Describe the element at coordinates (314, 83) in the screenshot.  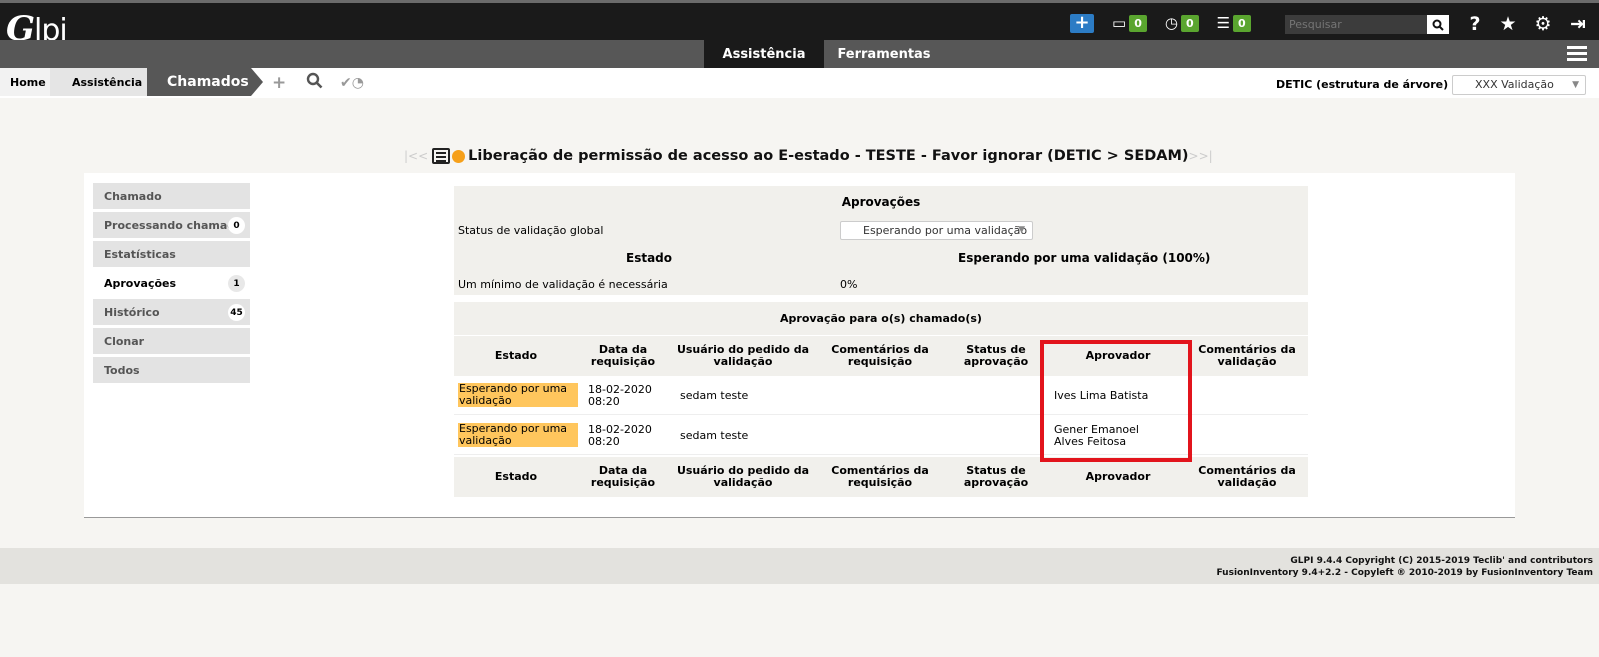
I see `search-tickets-icon` at that location.